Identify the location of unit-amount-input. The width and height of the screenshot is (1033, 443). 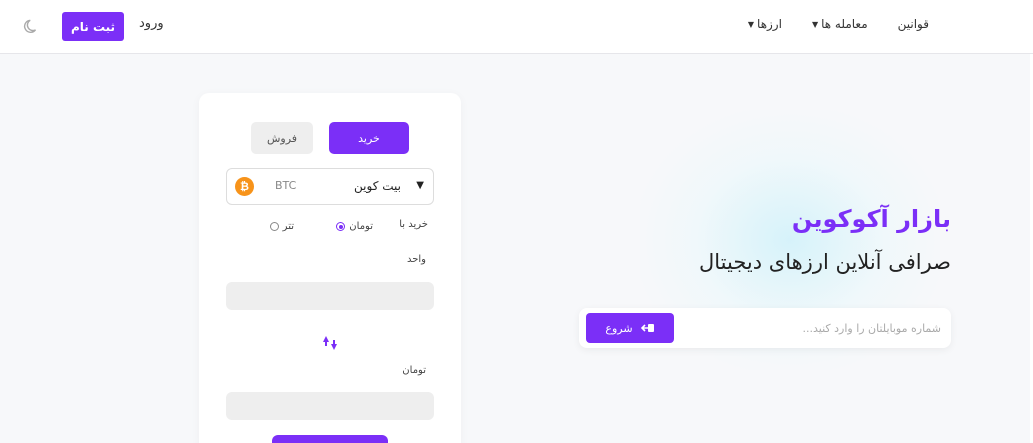
(330, 296).